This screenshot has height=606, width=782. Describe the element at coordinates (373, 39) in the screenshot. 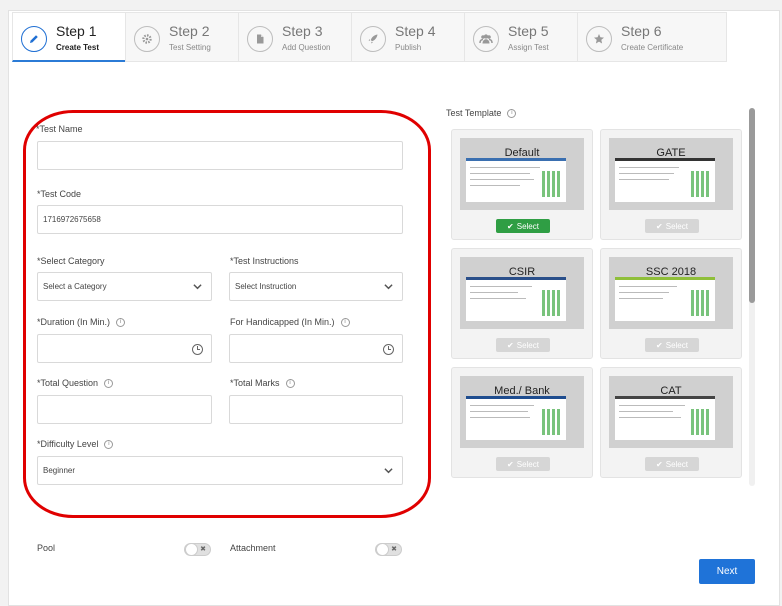

I see `rocket-icon` at that location.